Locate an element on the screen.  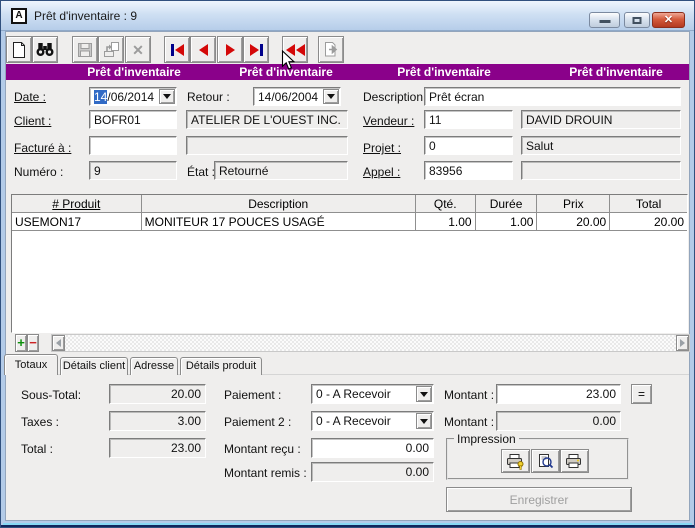
paiement2-label: Paiement 2 : is located at coordinates (258, 422).